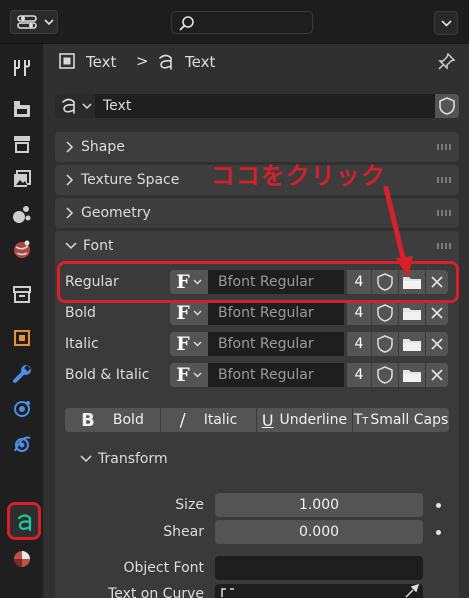 Image resolution: width=469 pixels, height=598 pixels. Describe the element at coordinates (411, 591) in the screenshot. I see `eyedropper-icon` at that location.